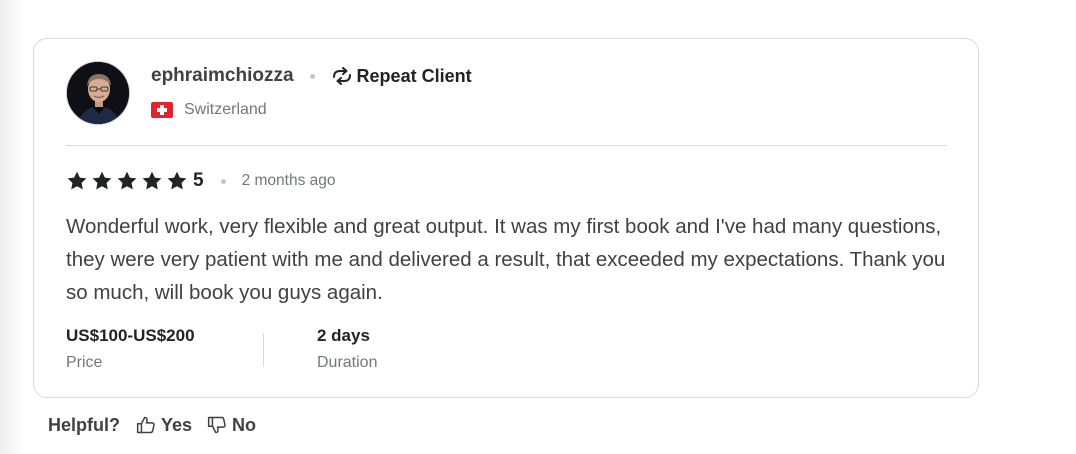 The image size is (1076, 454). What do you see at coordinates (343, 335) in the screenshot?
I see `duration-value: 2 days` at bounding box center [343, 335].